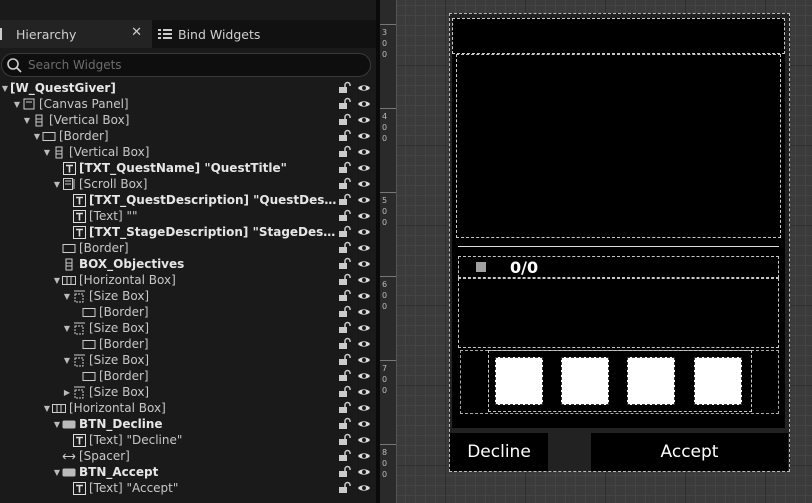  I want to click on tree-item: [Text] "", so click(188, 216).